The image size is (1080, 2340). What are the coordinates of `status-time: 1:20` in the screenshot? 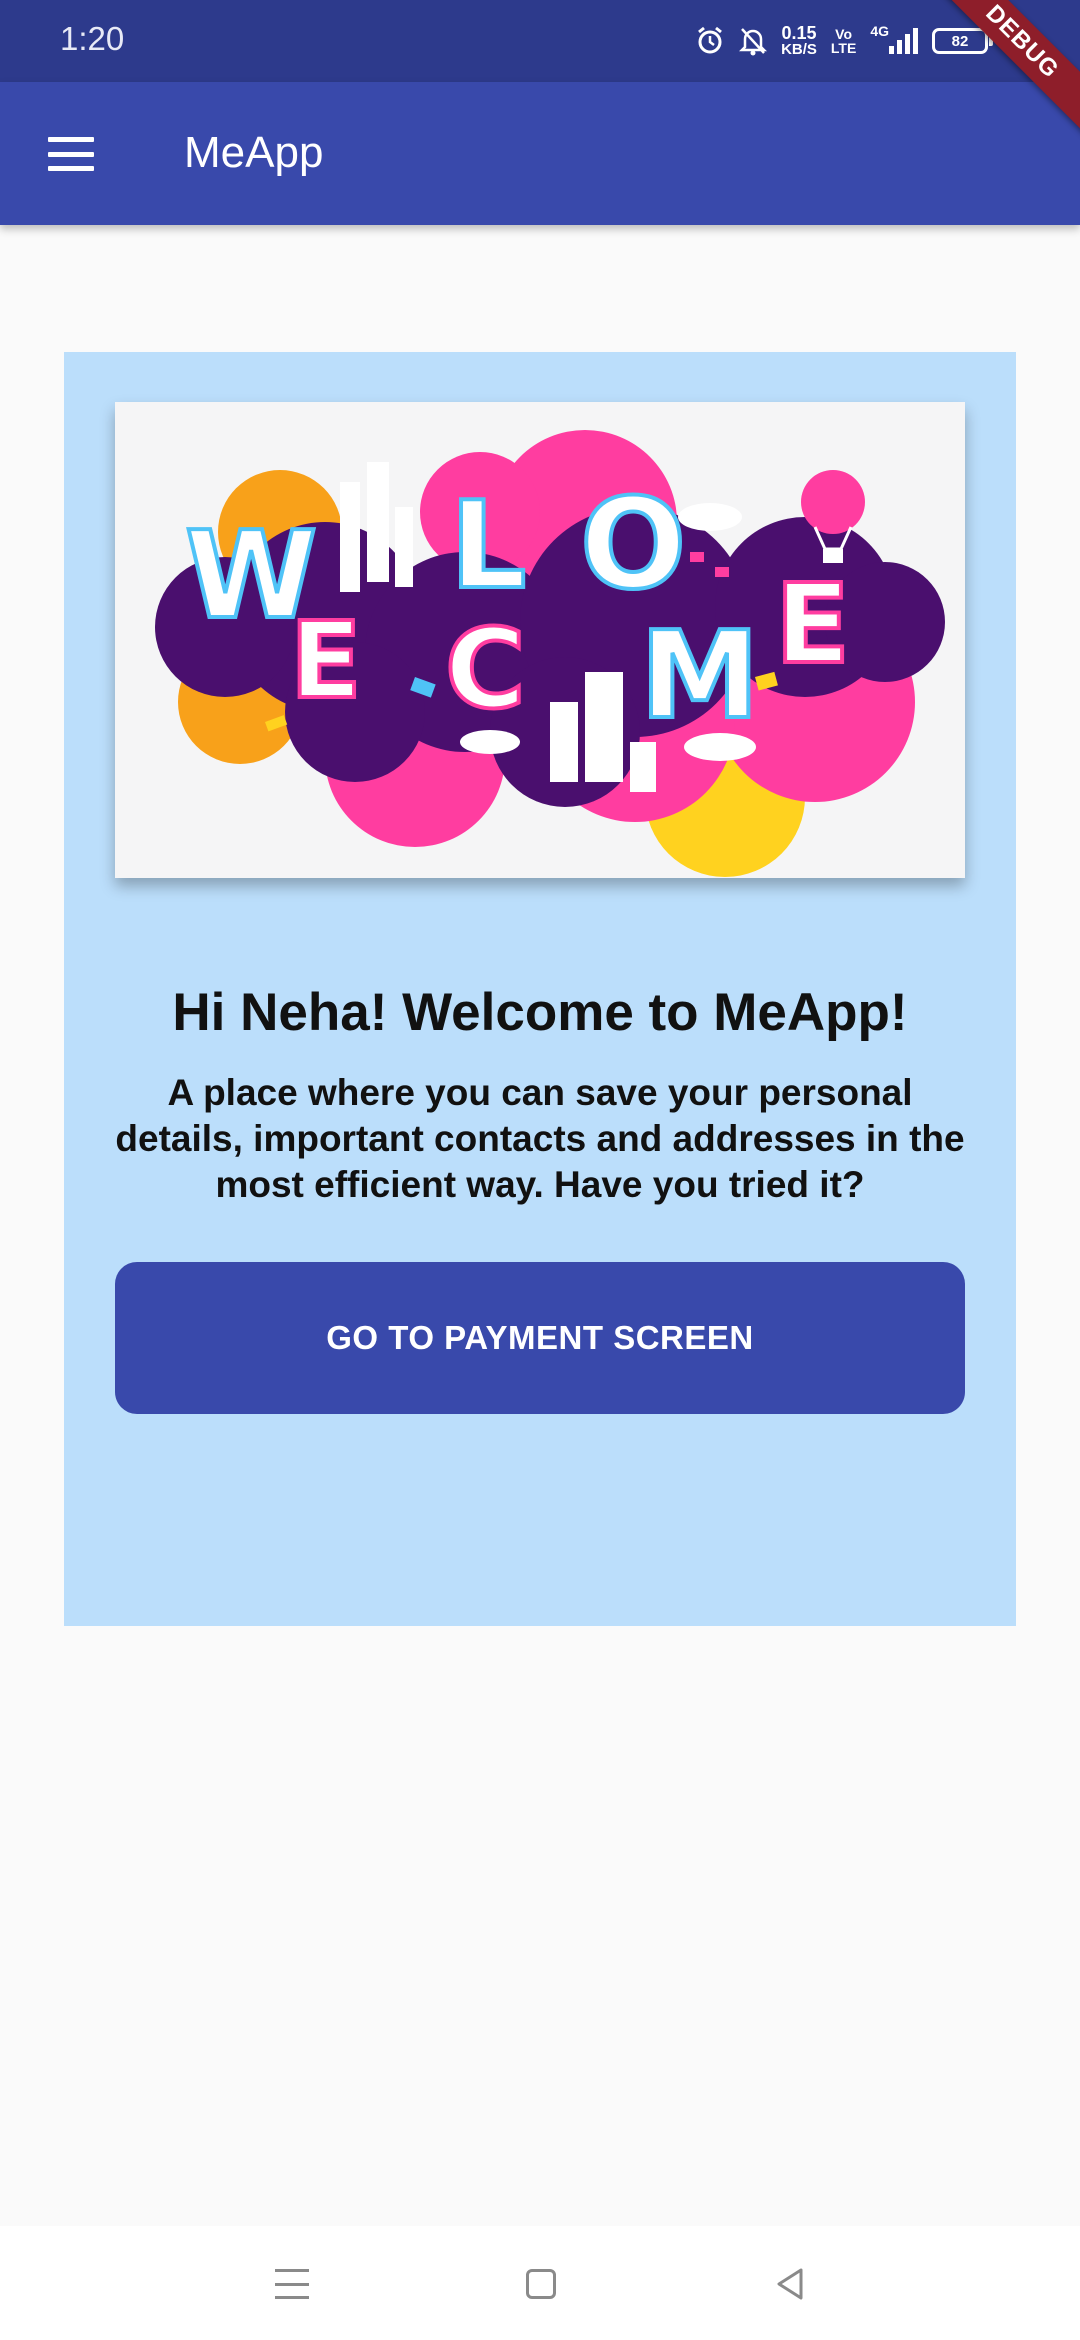 It's located at (92, 38).